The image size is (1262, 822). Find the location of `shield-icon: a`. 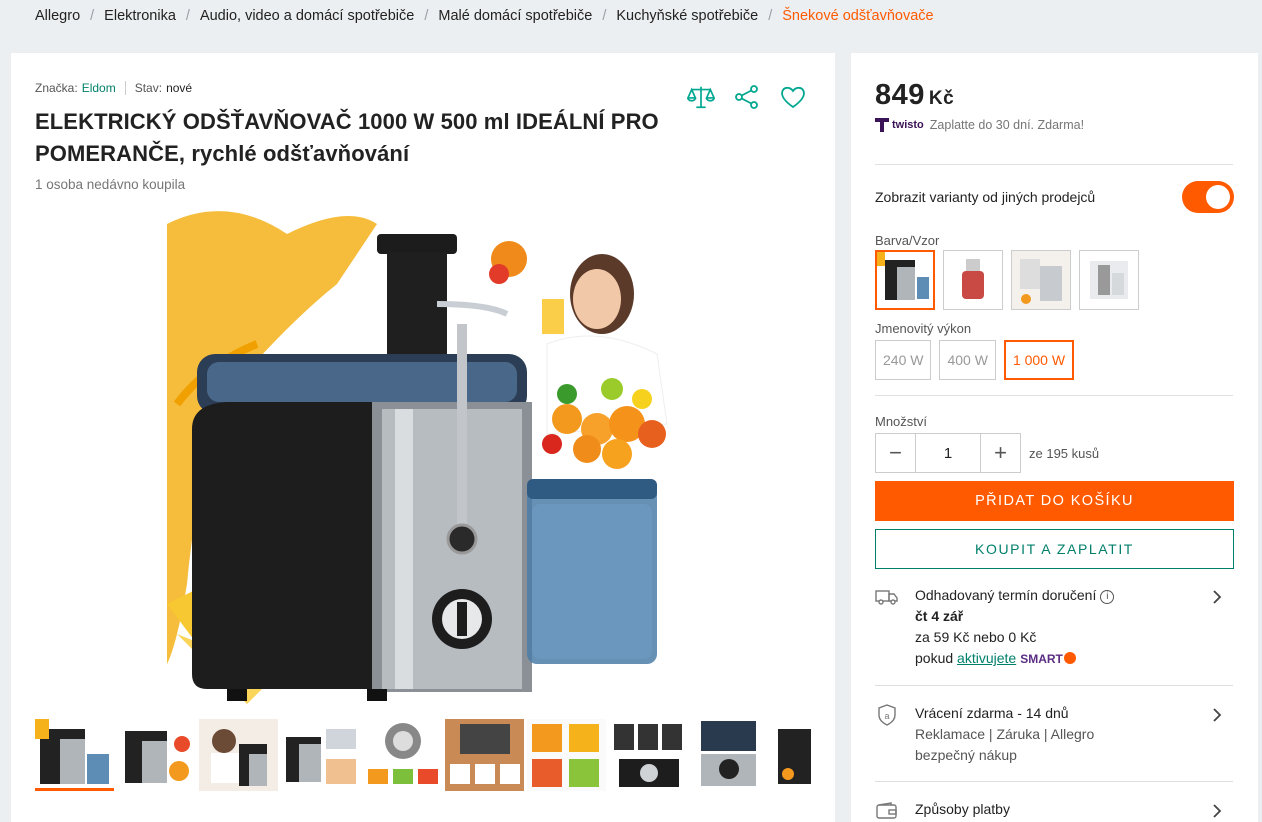

shield-icon: a is located at coordinates (887, 715).